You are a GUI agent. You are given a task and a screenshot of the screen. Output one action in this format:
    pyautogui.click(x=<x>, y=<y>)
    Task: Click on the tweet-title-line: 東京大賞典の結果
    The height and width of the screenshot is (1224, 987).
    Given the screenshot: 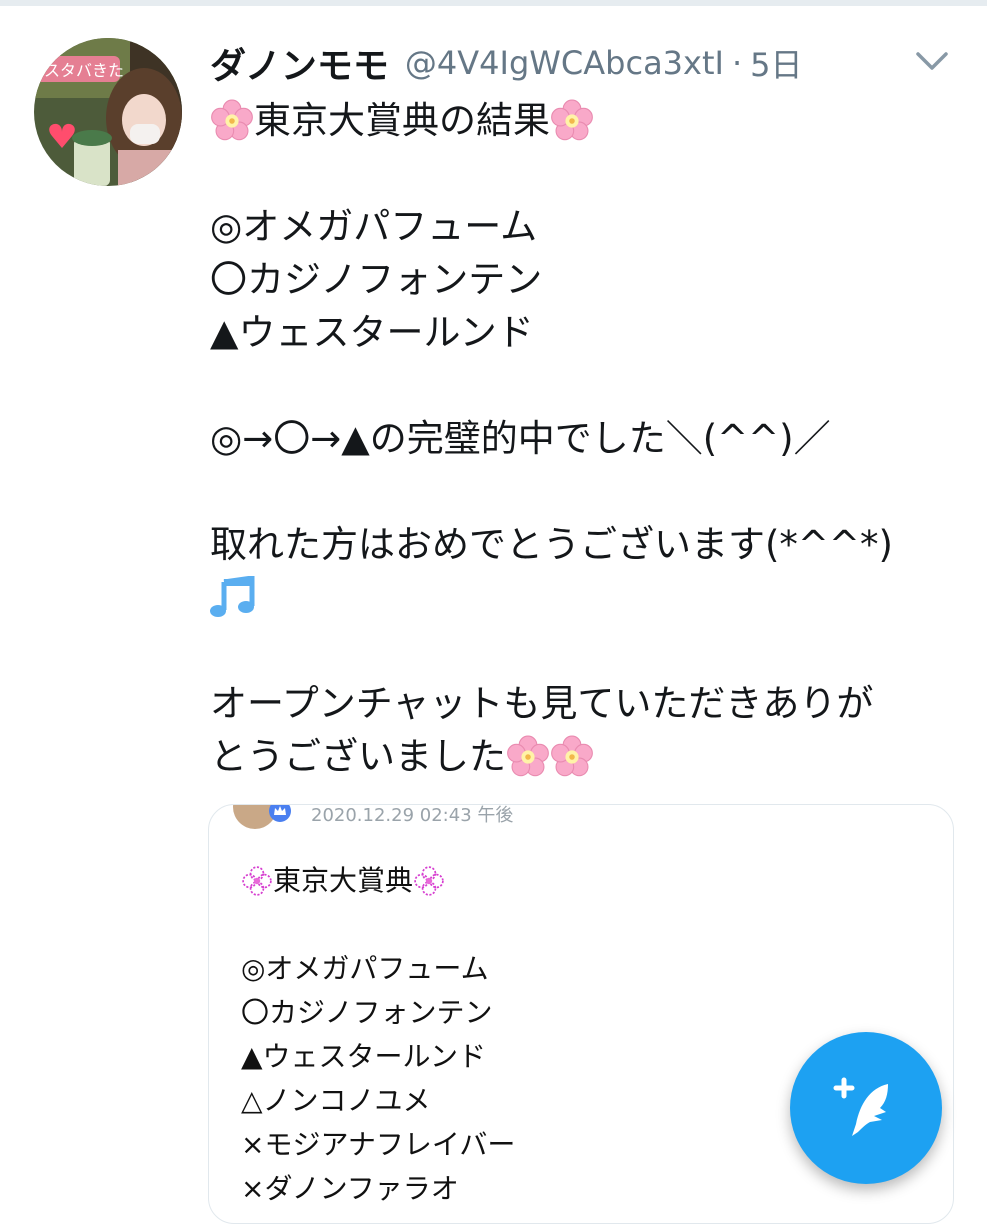 What is the action you would take?
    pyautogui.click(x=590, y=120)
    